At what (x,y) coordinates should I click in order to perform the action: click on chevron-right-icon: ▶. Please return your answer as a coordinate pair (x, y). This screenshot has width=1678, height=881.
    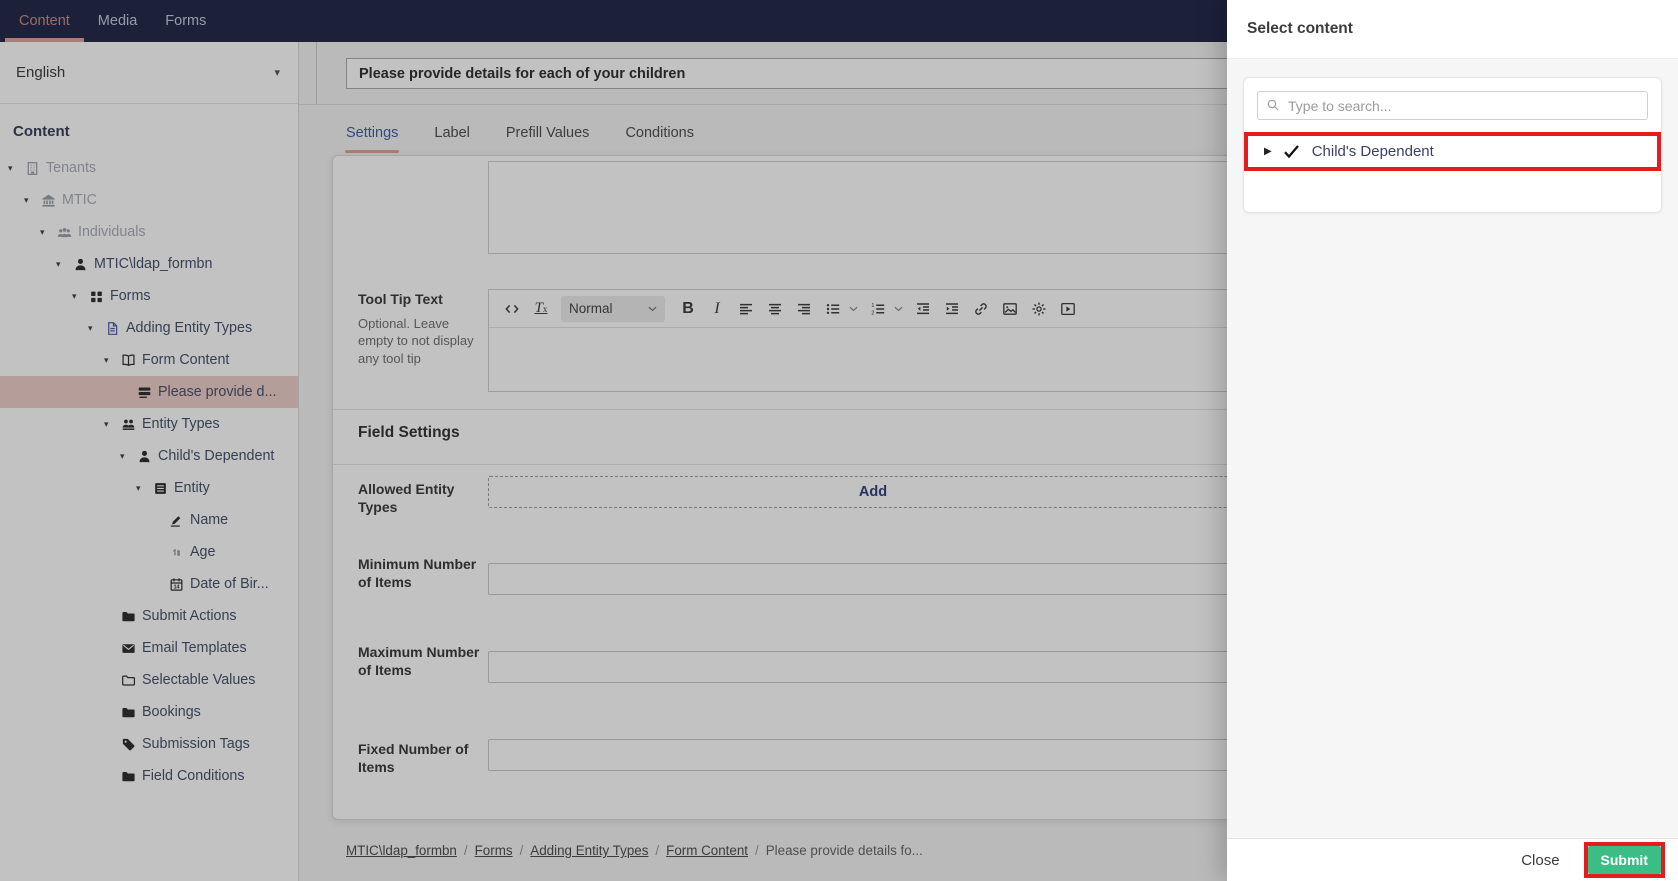
    Looking at the image, I should click on (1268, 151).